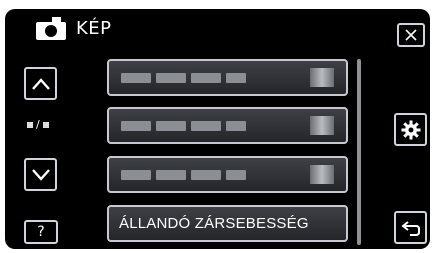 The image size is (435, 253). What do you see at coordinates (74, 28) in the screenshot?
I see `menu-header: KÉP` at bounding box center [74, 28].